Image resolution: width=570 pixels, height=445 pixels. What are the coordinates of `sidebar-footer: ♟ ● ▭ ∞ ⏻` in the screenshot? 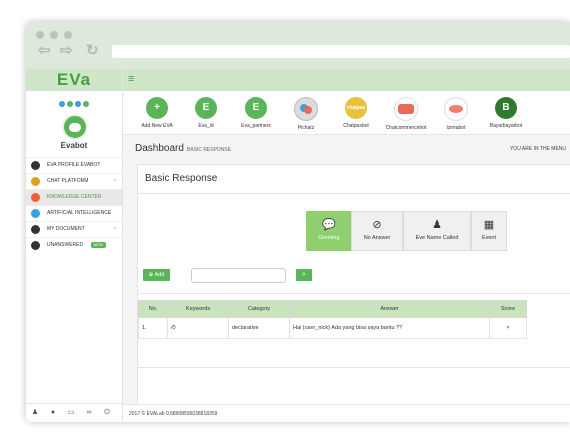 It's located at (74, 412).